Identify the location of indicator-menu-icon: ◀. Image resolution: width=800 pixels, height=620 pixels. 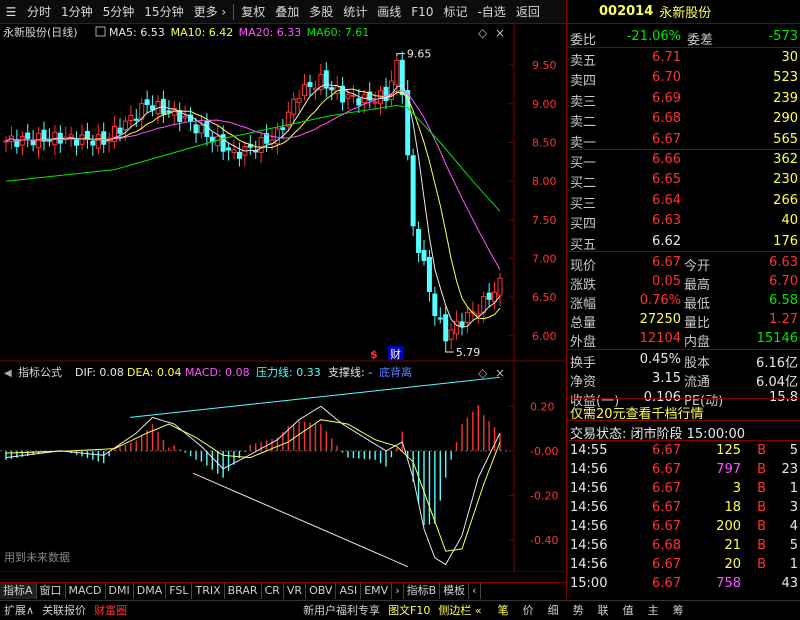
(8, 373).